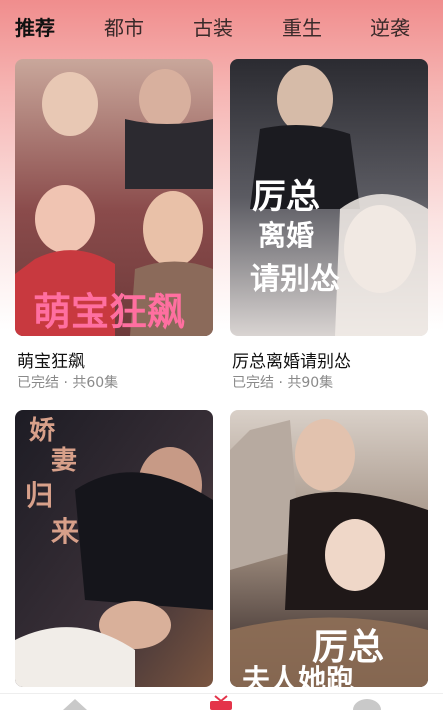 Image resolution: width=443 pixels, height=710 pixels. Describe the element at coordinates (109, 311) in the screenshot. I see `poster-title-art: 萌宝狂飙` at that location.